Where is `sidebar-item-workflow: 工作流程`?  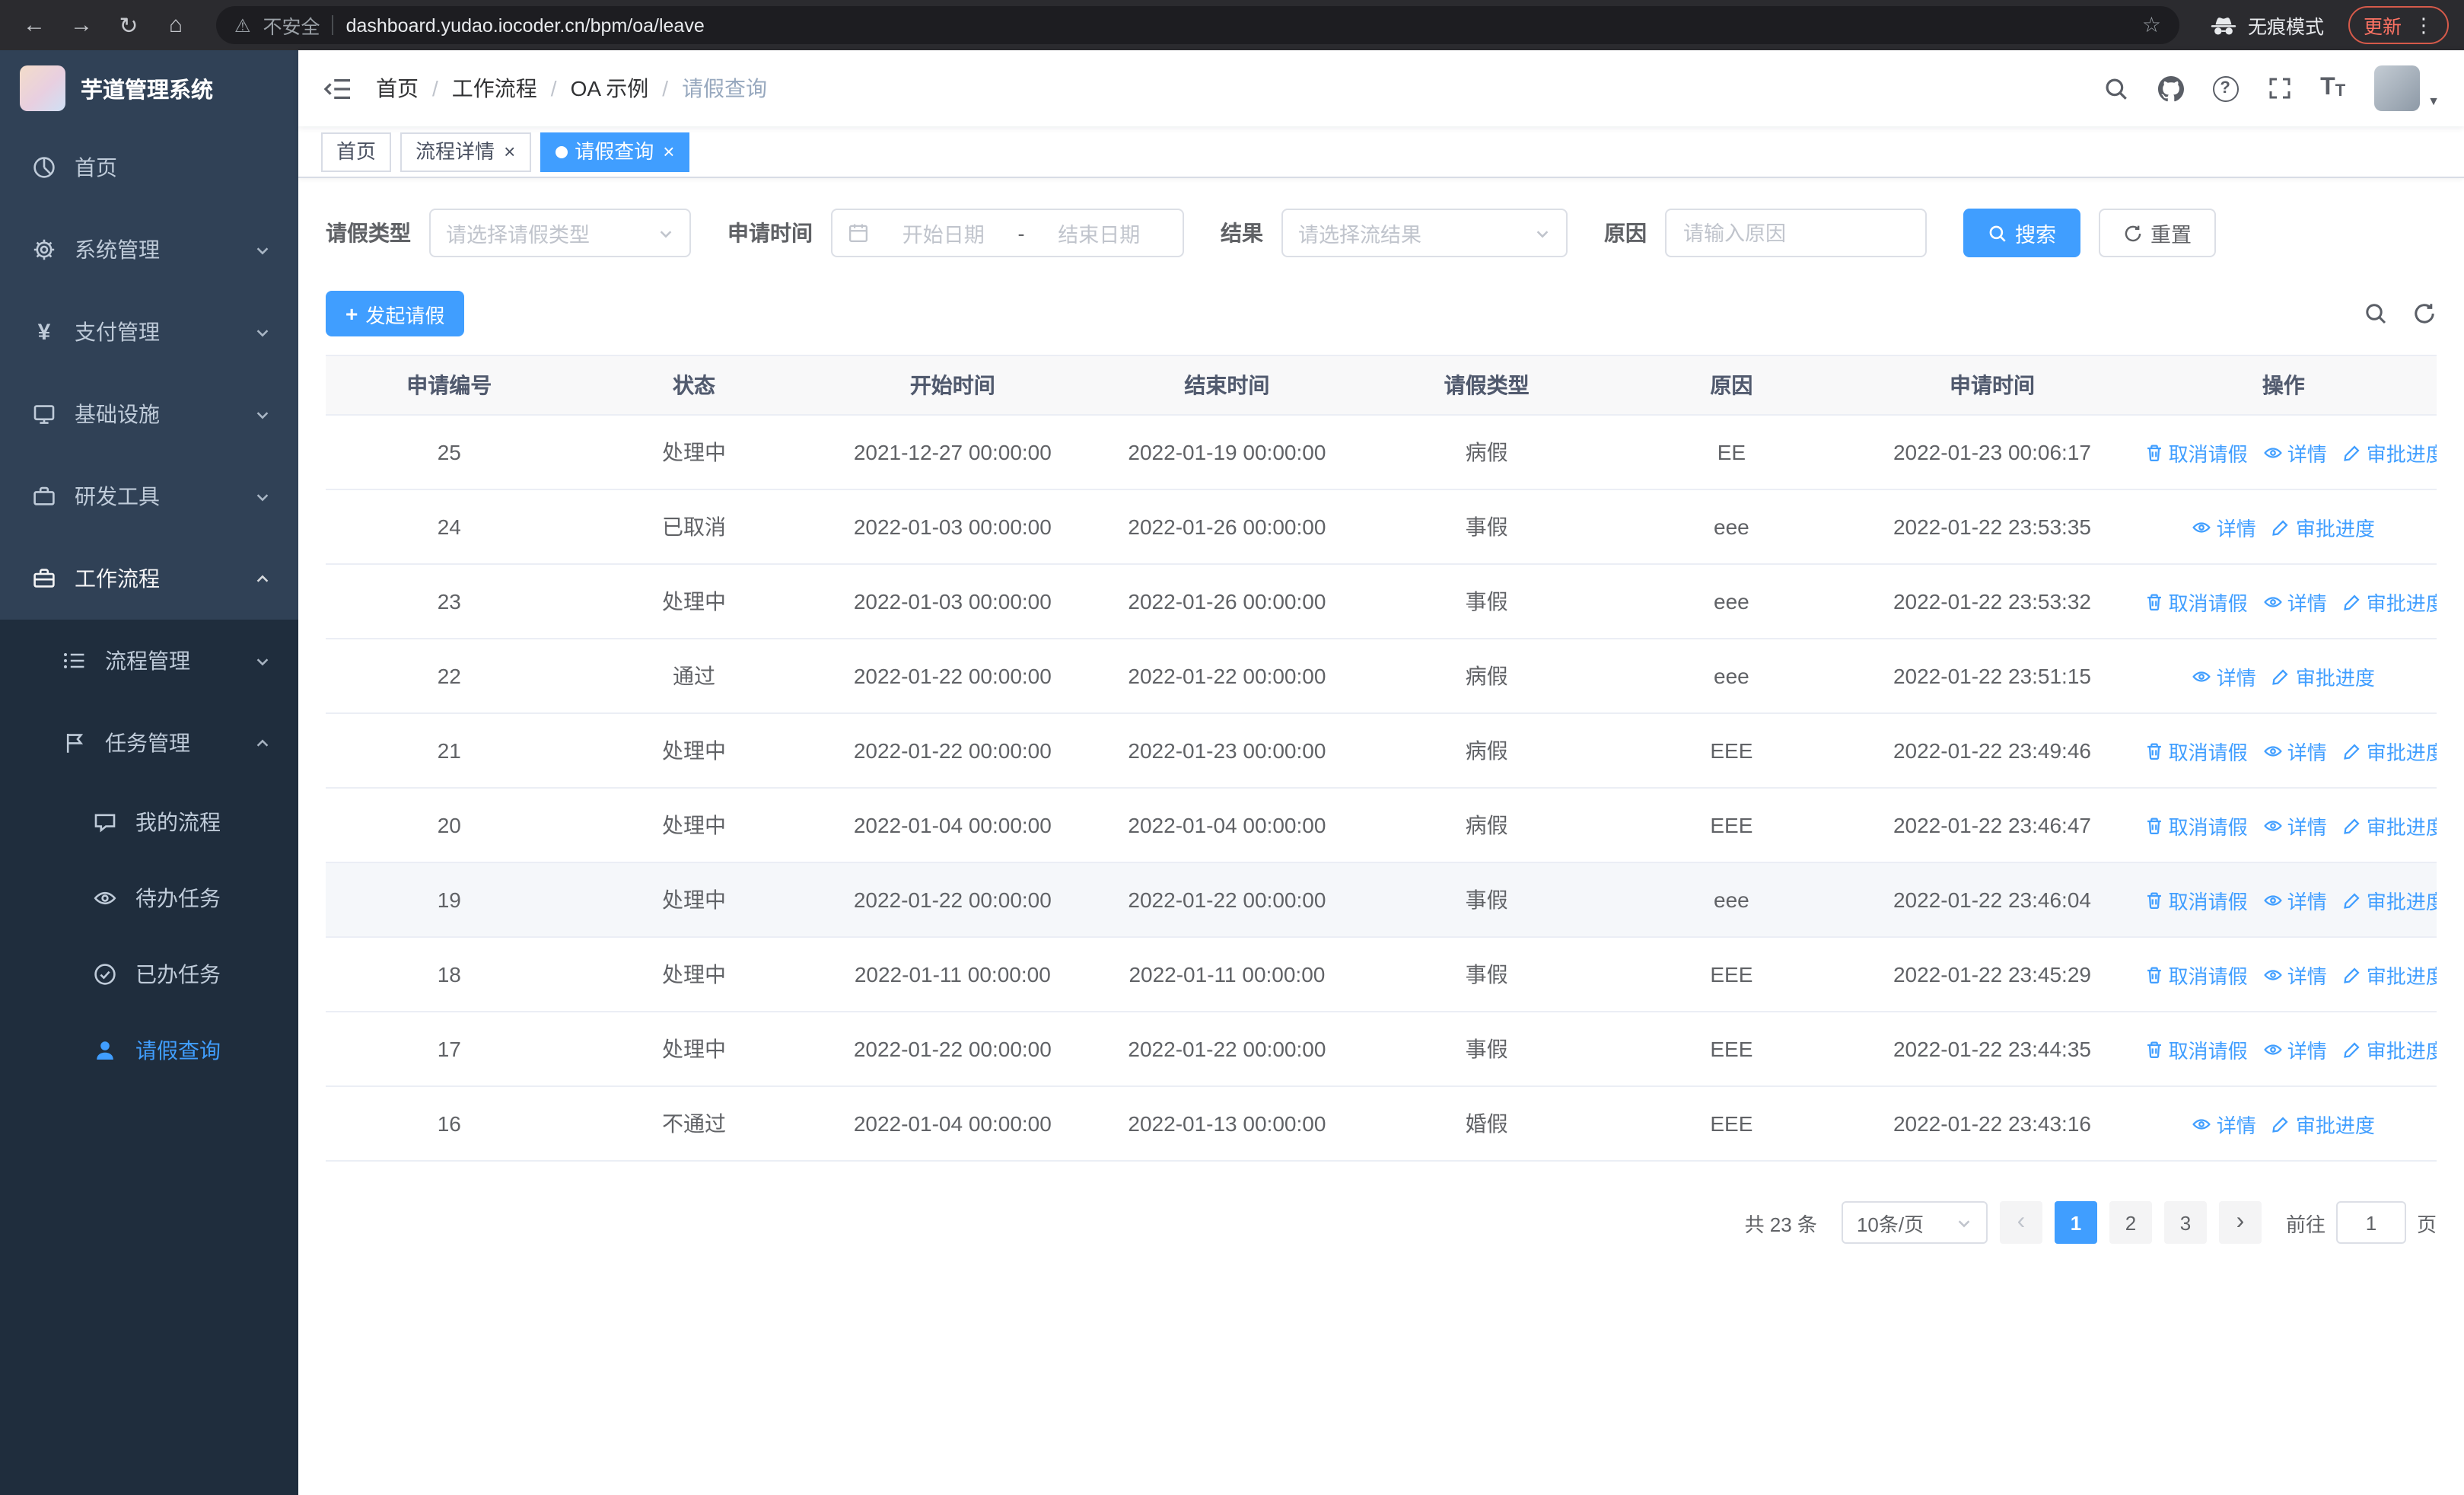
sidebar-item-workflow: 工作流程 is located at coordinates (149, 579).